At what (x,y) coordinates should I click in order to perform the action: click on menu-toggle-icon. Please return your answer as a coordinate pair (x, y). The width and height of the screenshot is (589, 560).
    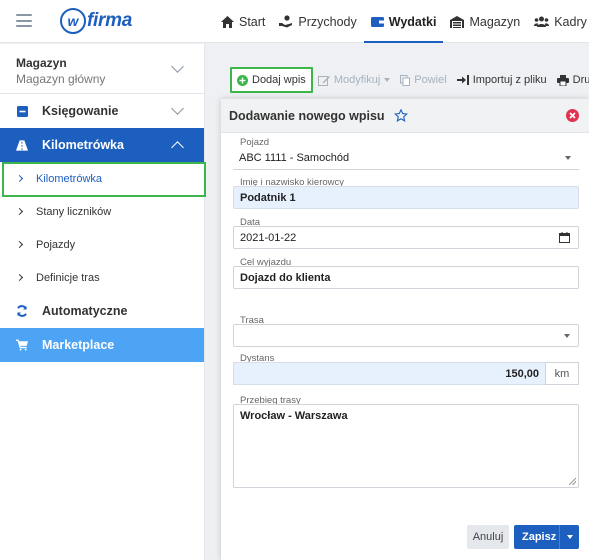
    Looking at the image, I should click on (24, 20).